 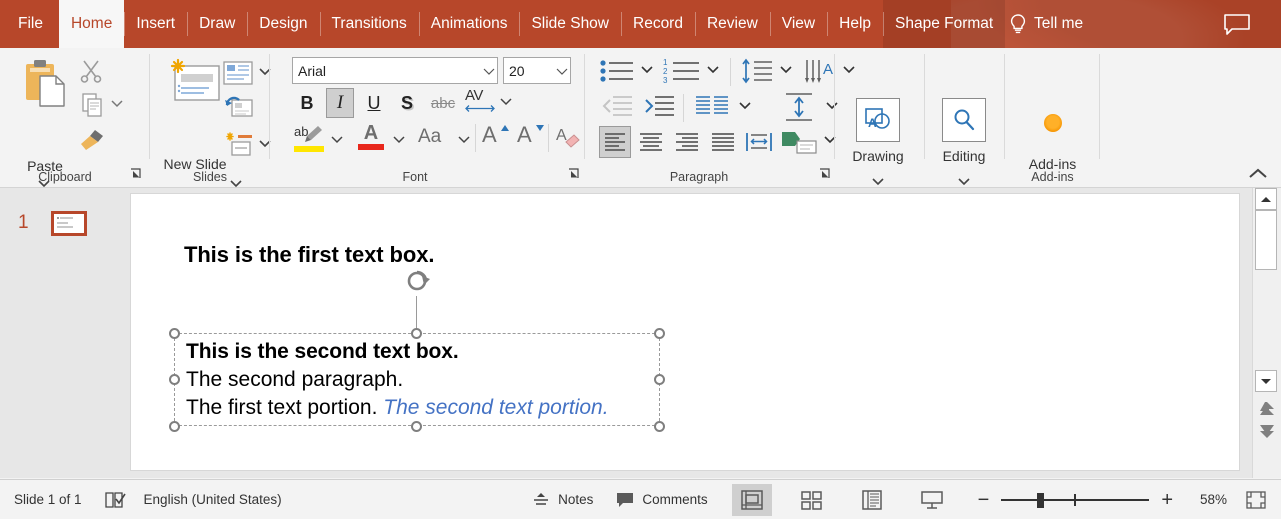 What do you see at coordinates (932, 500) in the screenshot?
I see `slide-show-button` at bounding box center [932, 500].